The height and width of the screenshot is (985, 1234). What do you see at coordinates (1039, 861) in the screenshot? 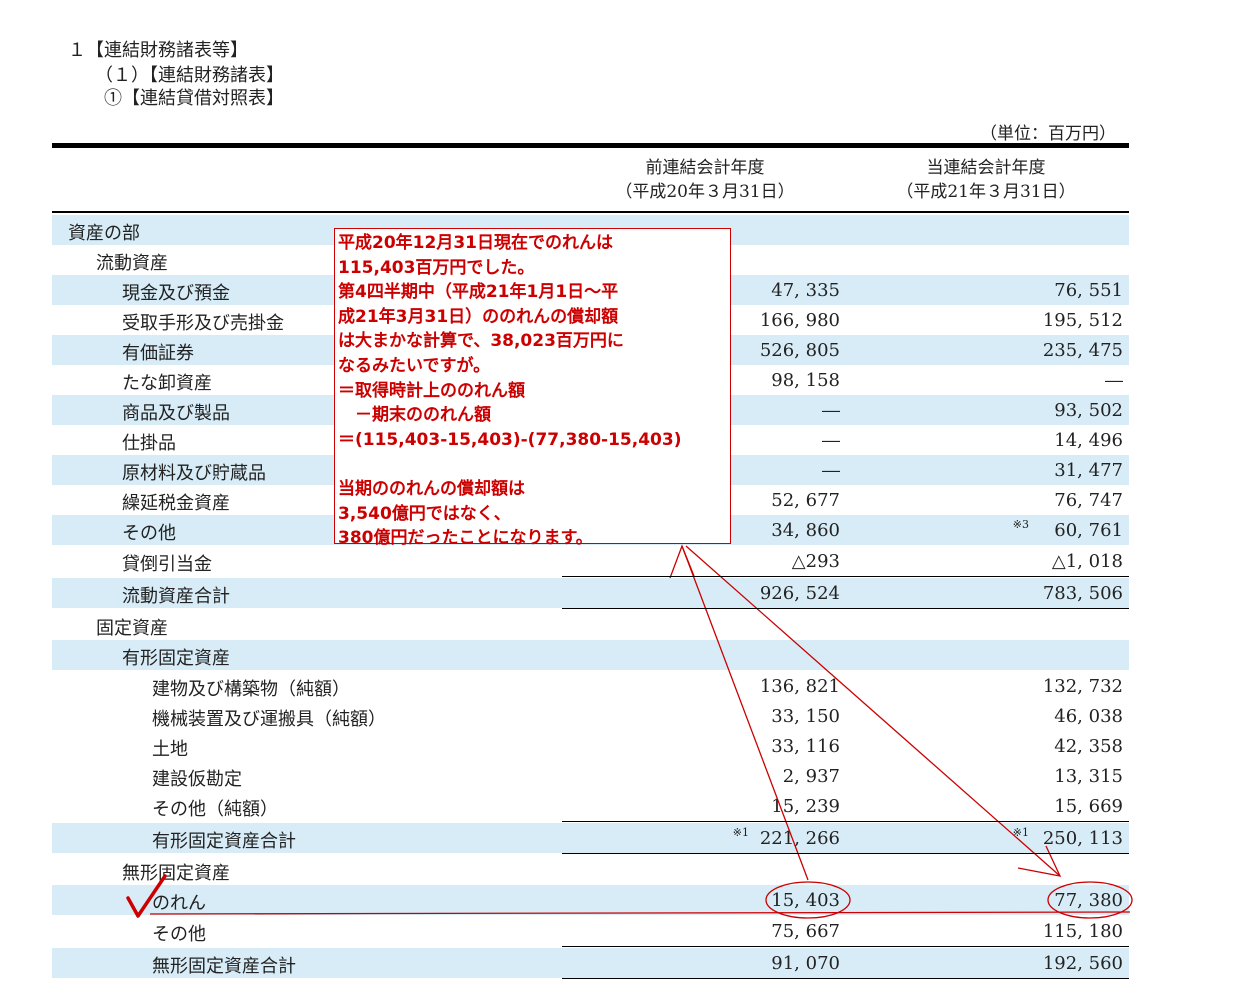
I see `arrowhead-bottom-right` at bounding box center [1039, 861].